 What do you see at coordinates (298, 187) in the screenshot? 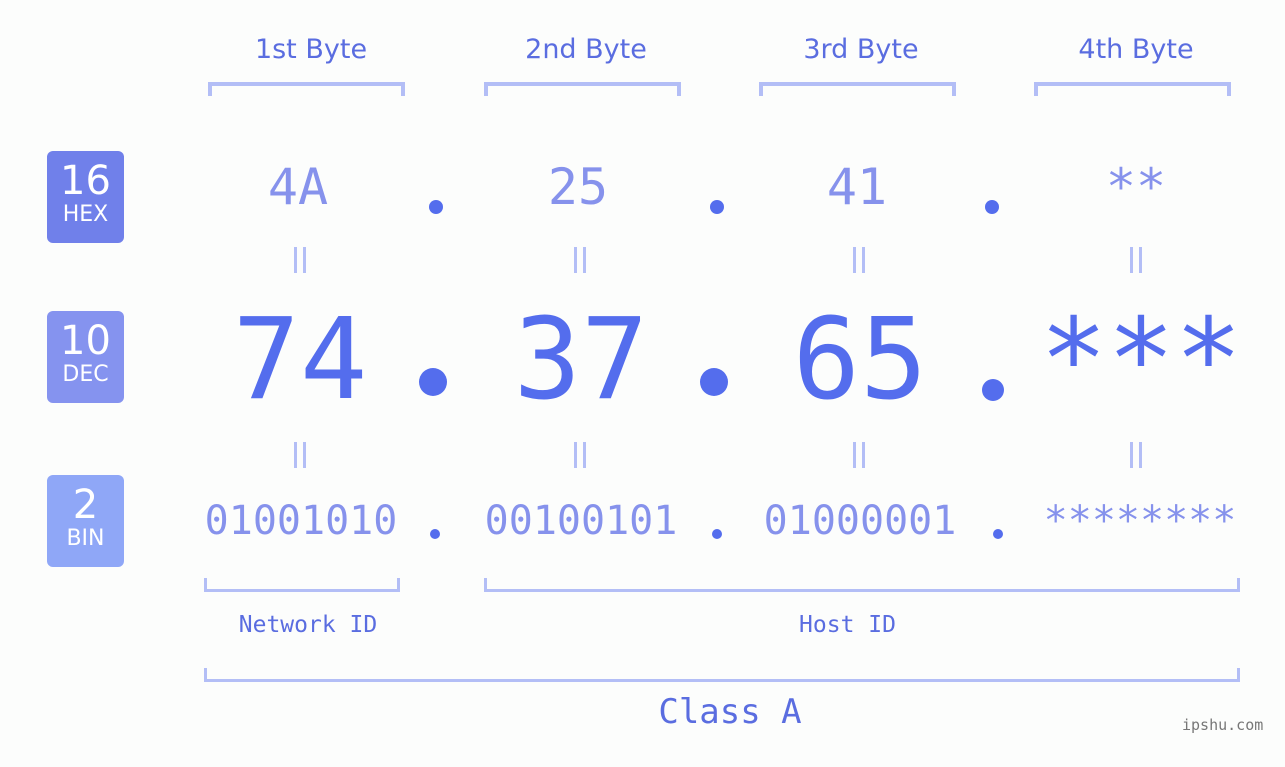
I see `hex-octet-1: 4A` at bounding box center [298, 187].